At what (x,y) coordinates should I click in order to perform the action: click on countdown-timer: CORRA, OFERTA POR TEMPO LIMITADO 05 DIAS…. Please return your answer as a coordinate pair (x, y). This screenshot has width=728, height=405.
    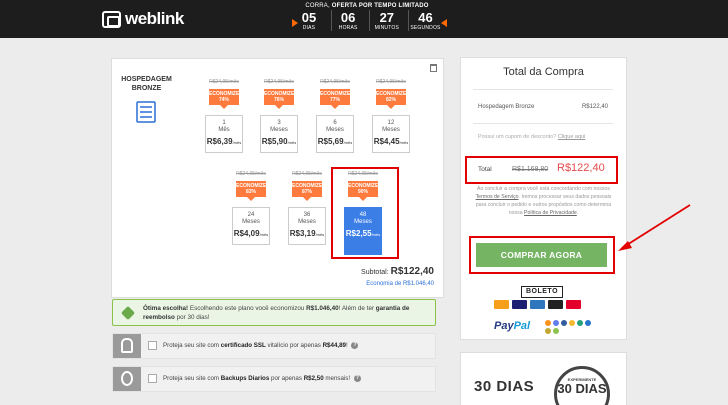
    Looking at the image, I should click on (367, 17).